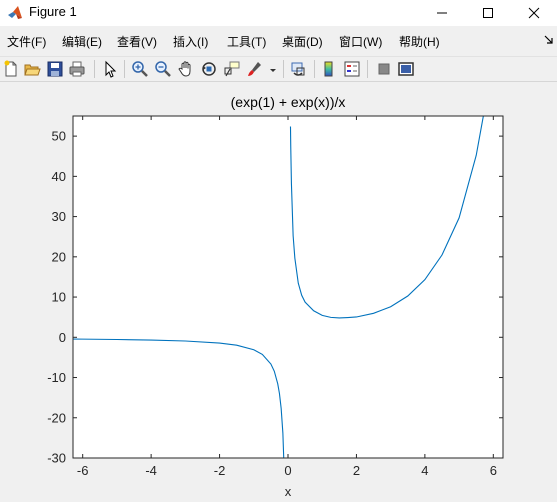  I want to click on hide-plot-tools-icon, so click(384, 69).